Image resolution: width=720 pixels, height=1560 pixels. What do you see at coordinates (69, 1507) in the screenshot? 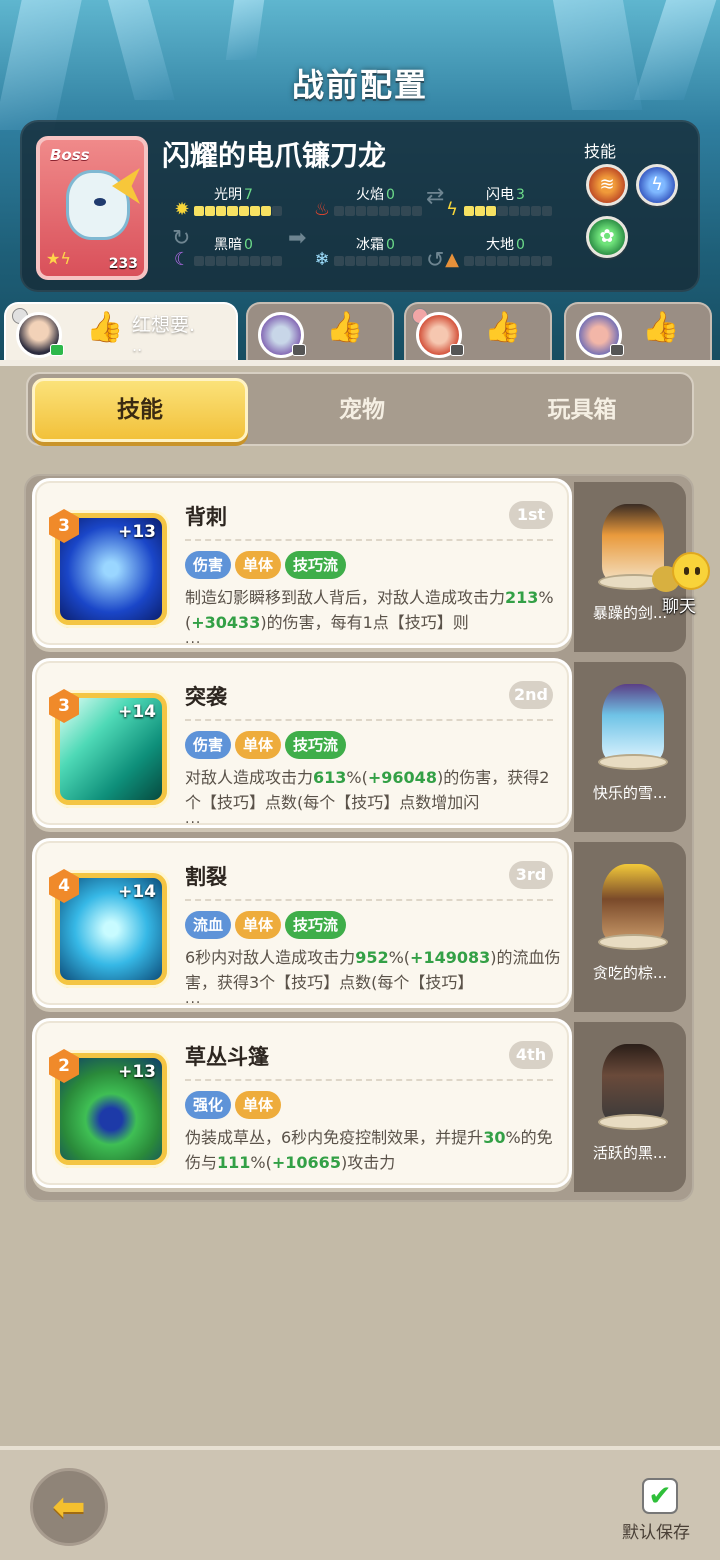
I see `back-button: ⬅` at bounding box center [69, 1507].